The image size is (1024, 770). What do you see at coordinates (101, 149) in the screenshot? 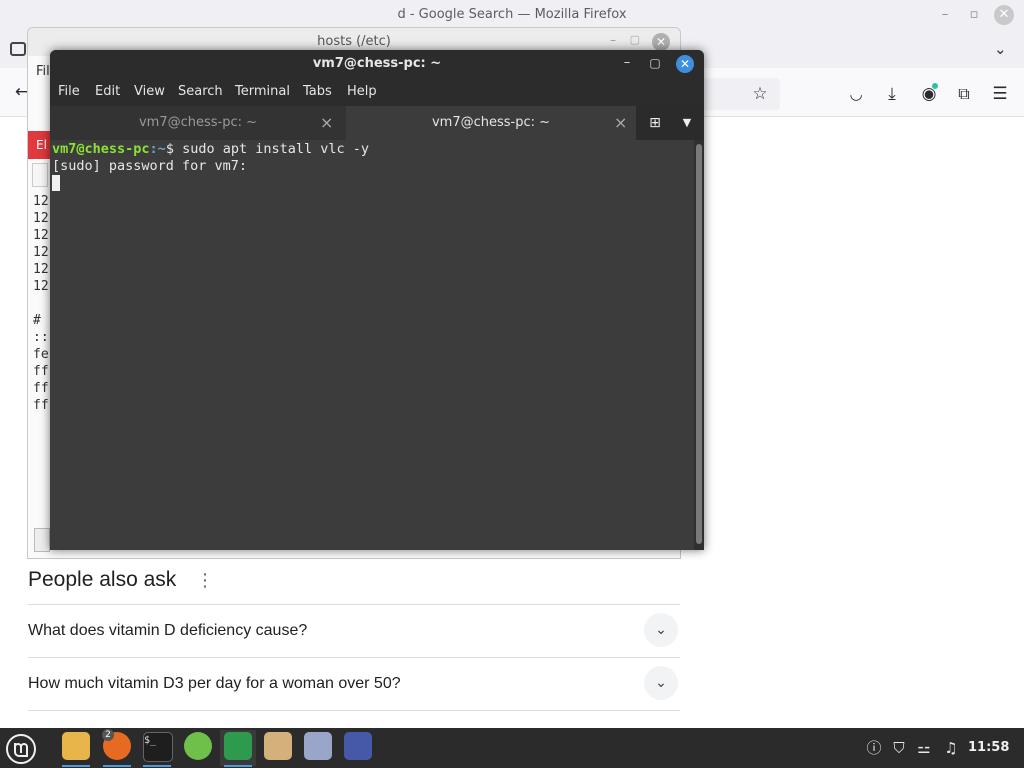
I see `prompt-user: vm7@chess-pc` at bounding box center [101, 149].